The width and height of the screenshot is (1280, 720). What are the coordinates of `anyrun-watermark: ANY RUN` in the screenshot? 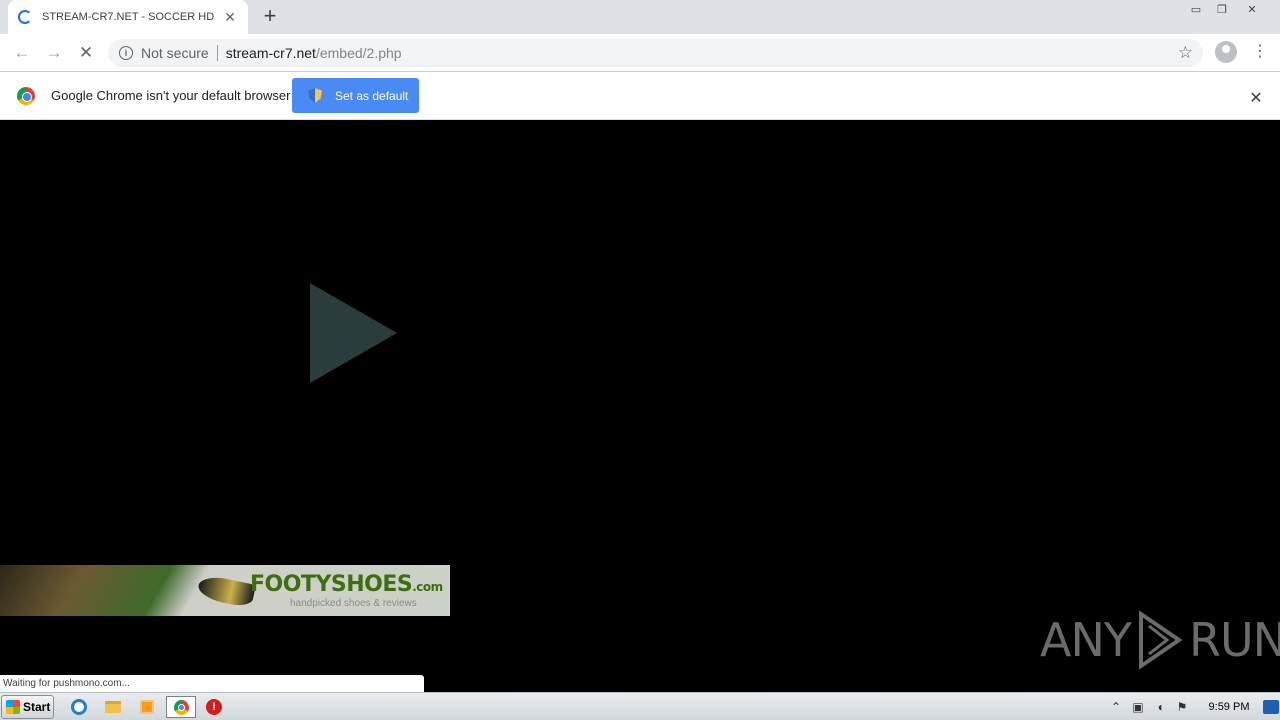 It's located at (1160, 640).